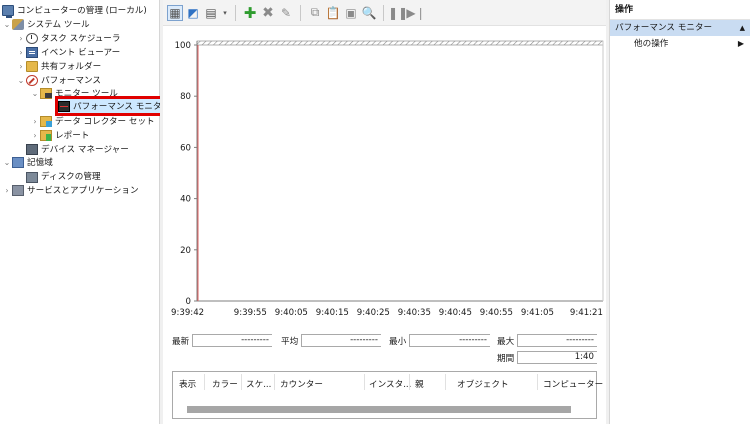 The height and width of the screenshot is (424, 750). Describe the element at coordinates (86, 94) in the screenshot. I see `tree-item-label: モニター ツール` at that location.